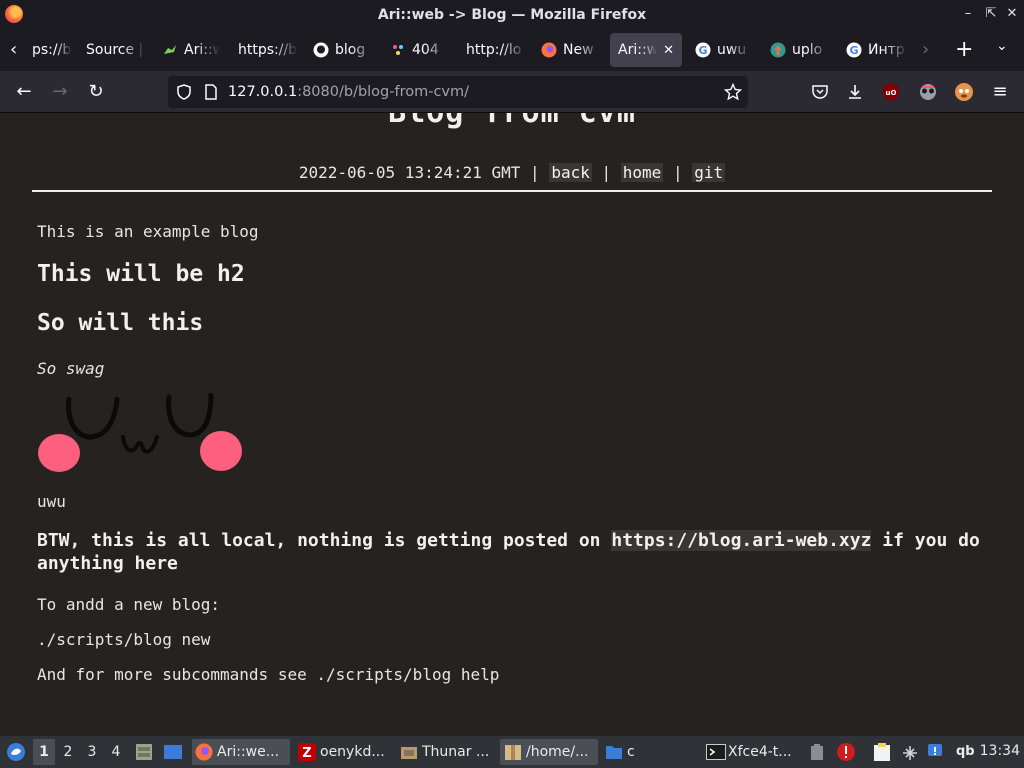 The image size is (1024, 768). What do you see at coordinates (24, 92) in the screenshot?
I see `back-icon: ←` at bounding box center [24, 92].